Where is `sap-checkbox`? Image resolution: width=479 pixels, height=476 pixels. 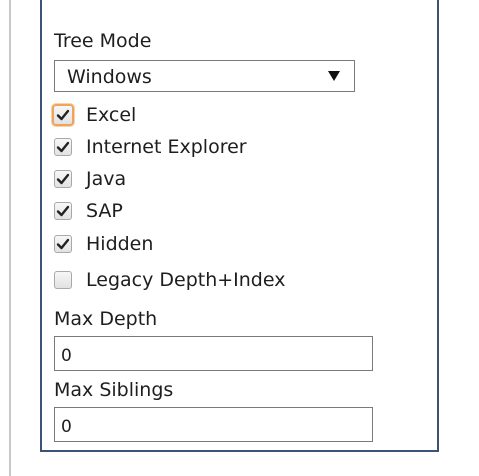
sap-checkbox is located at coordinates (63, 211).